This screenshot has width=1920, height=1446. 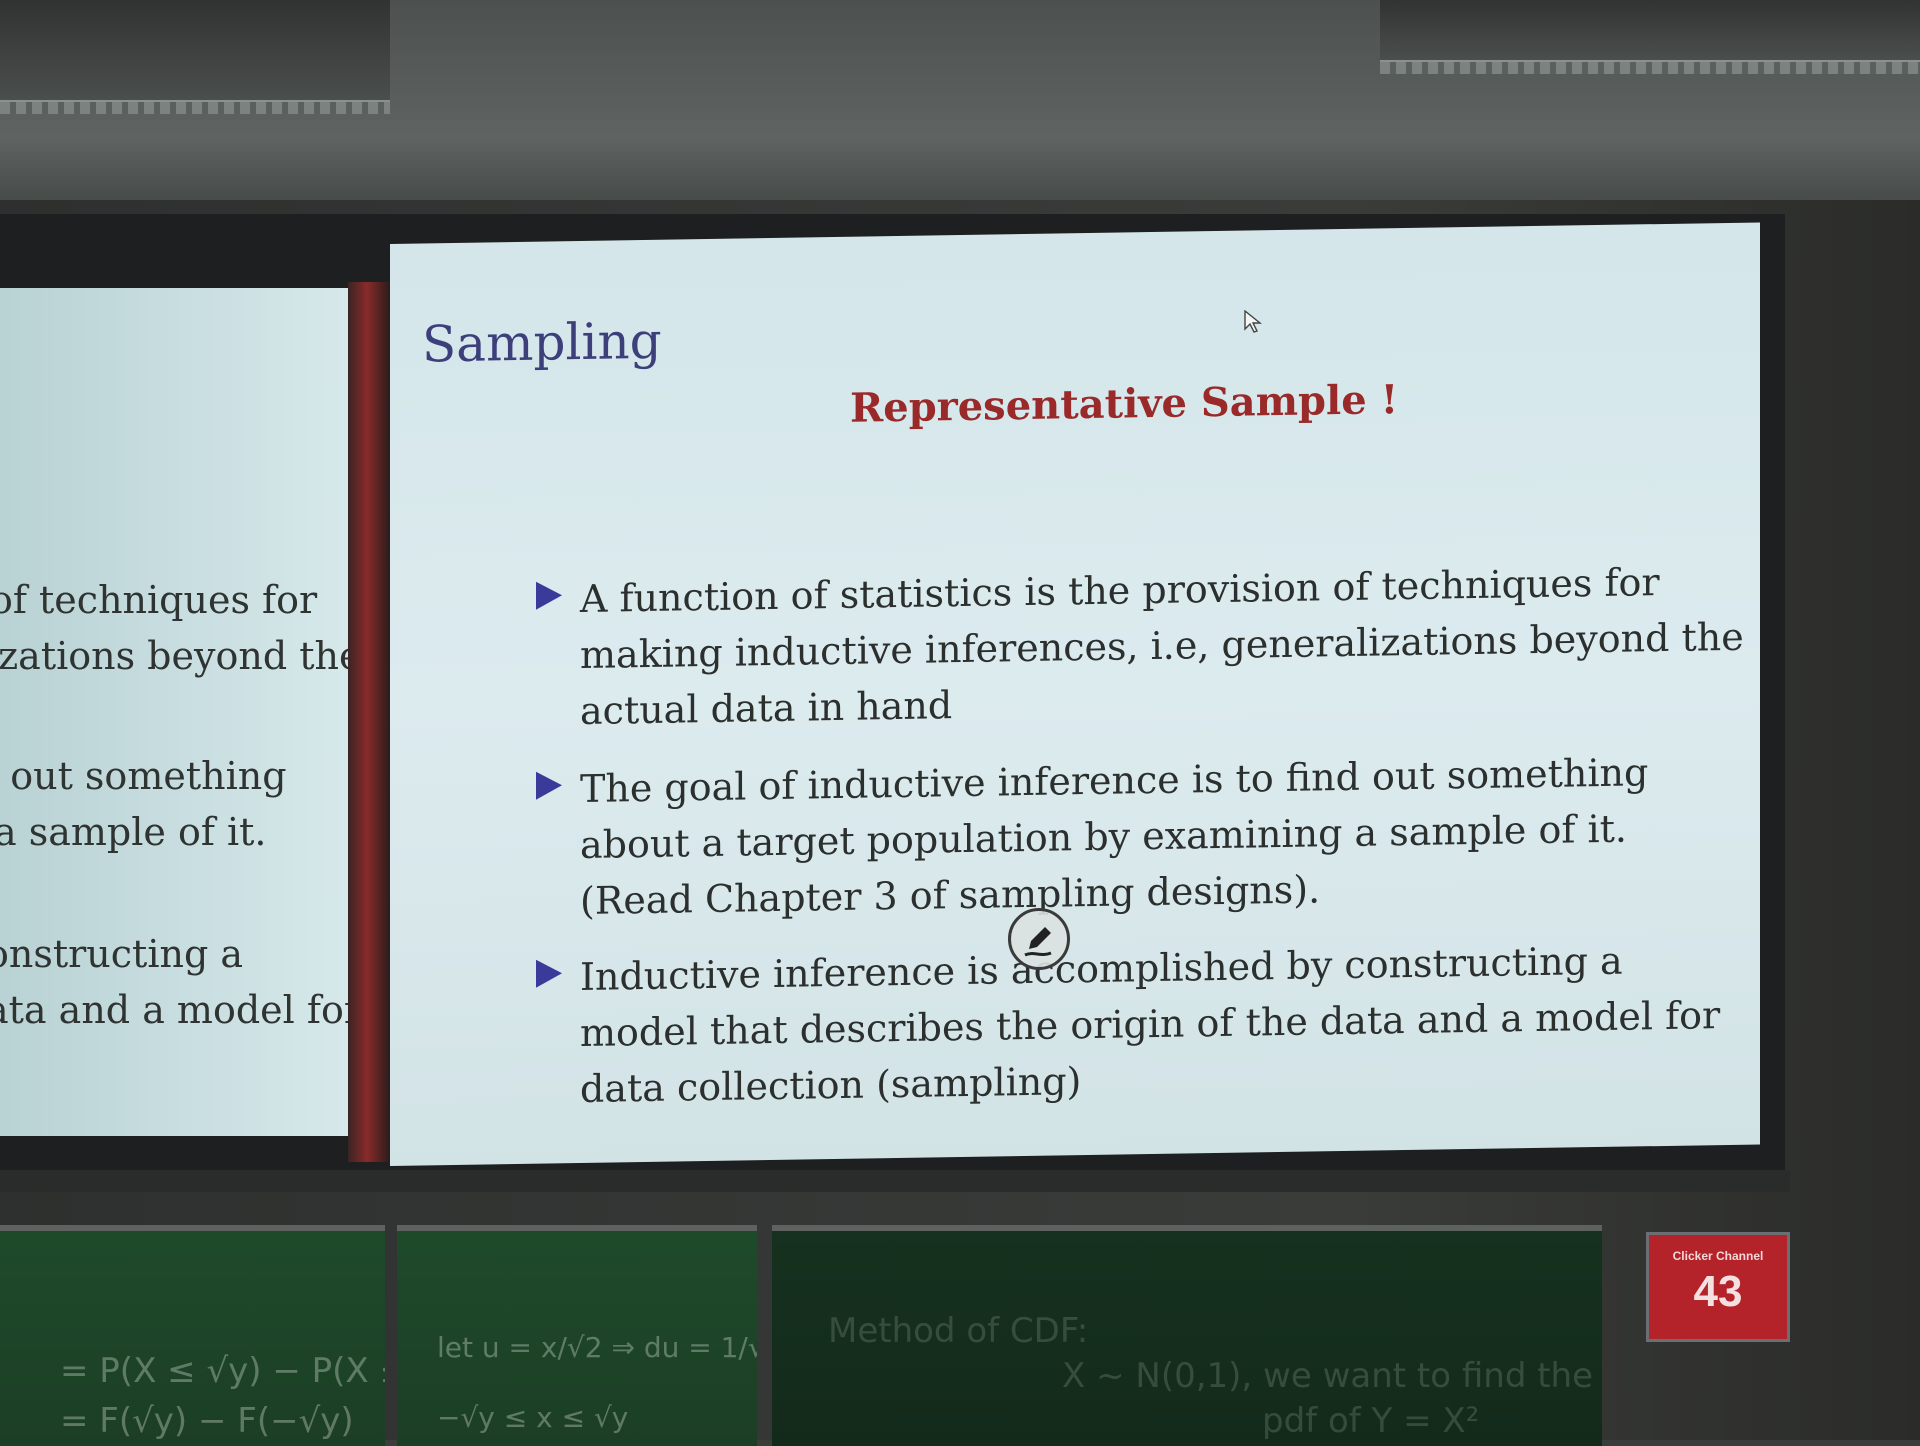 What do you see at coordinates (159, 600) in the screenshot?
I see `left-slide-line: of techniques for` at bounding box center [159, 600].